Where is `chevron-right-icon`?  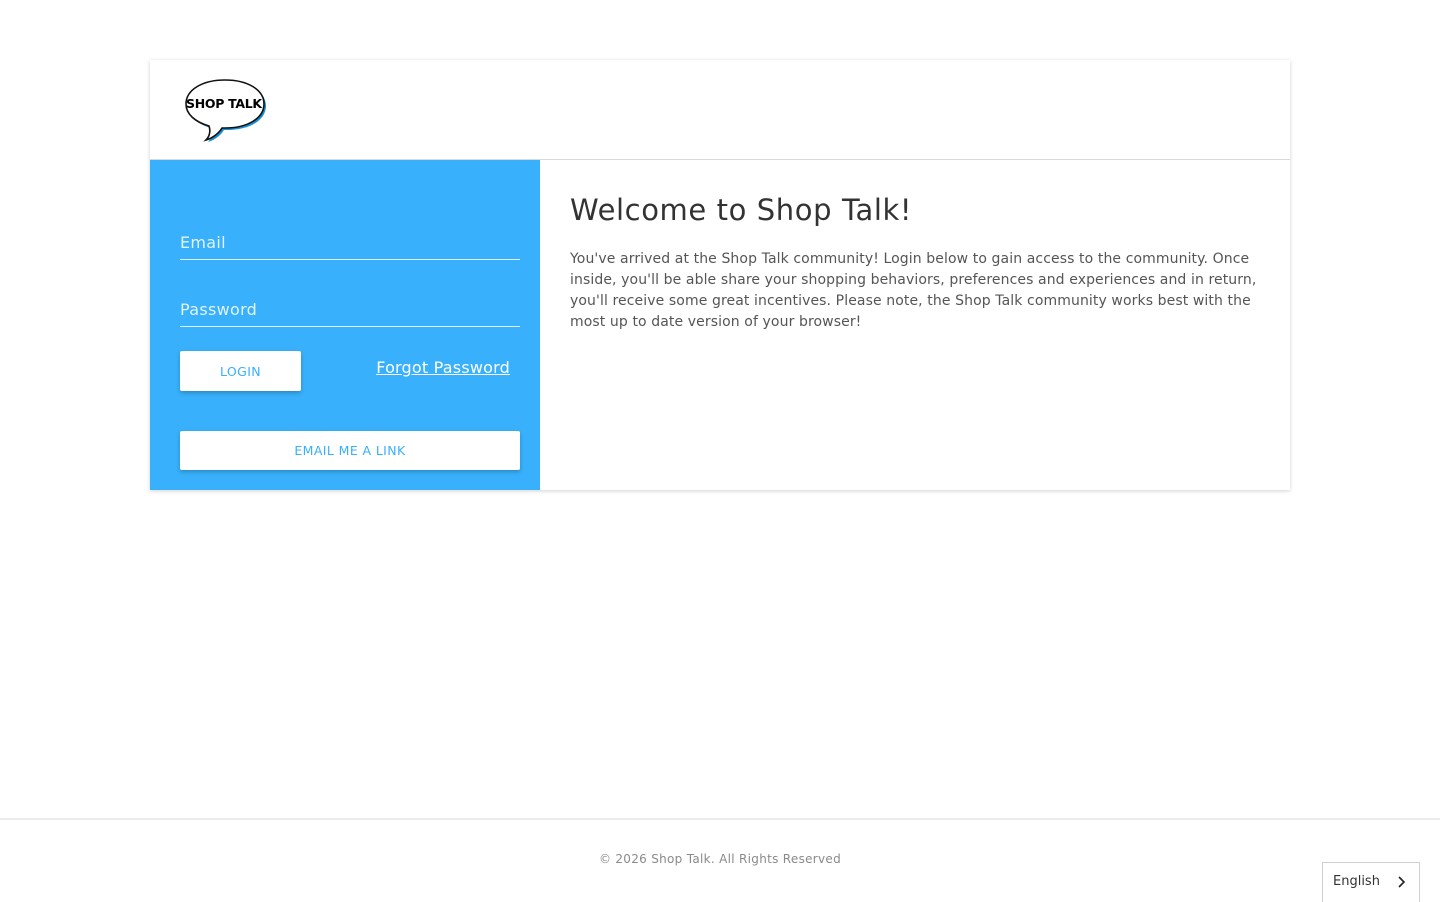
chevron-right-icon is located at coordinates (1402, 882).